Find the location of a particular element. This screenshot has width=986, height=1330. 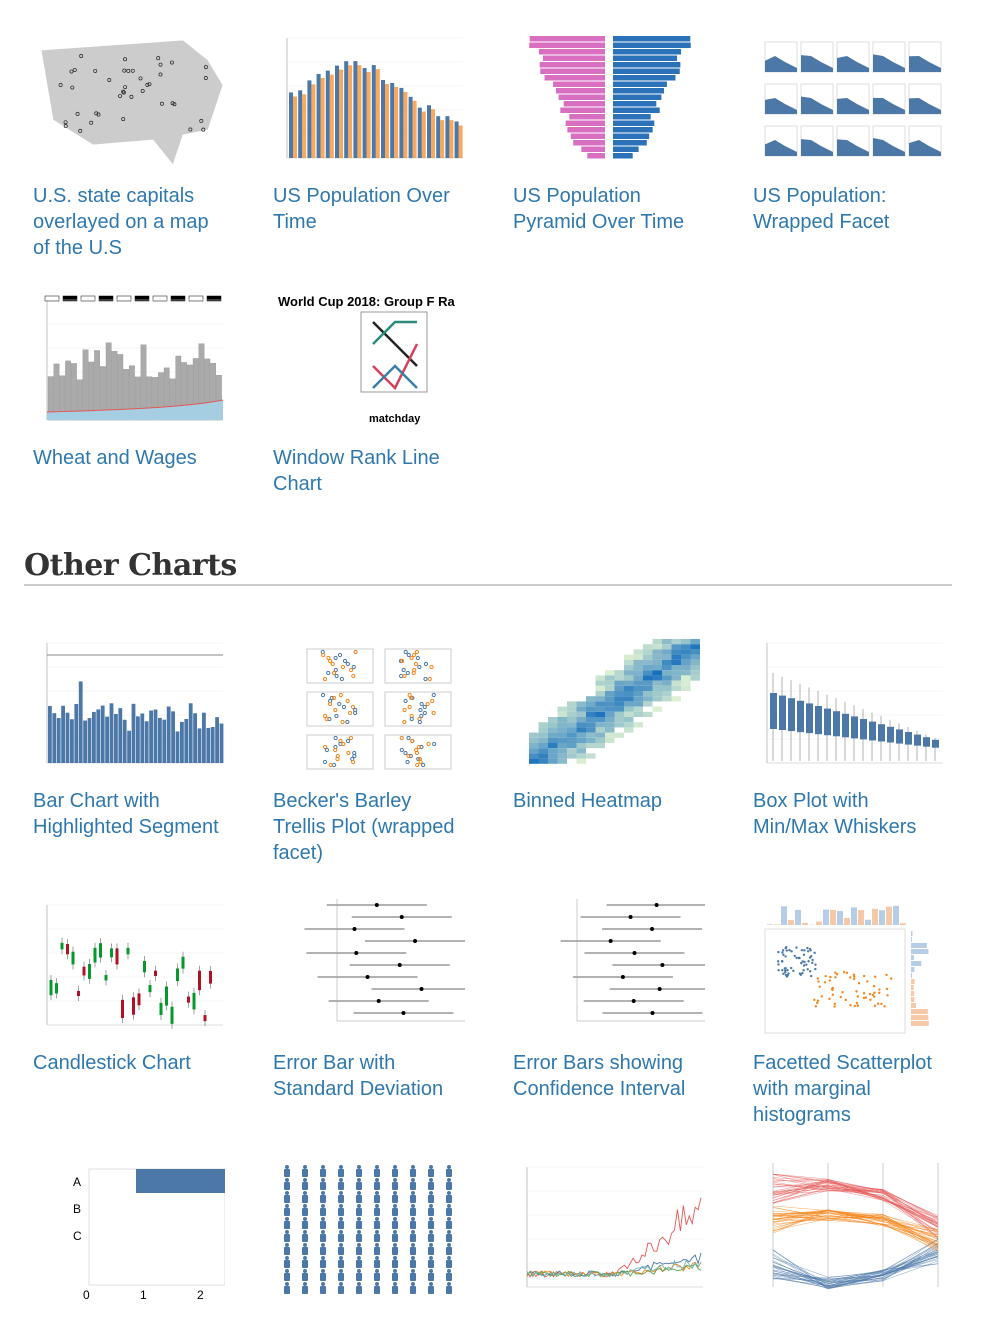

gallery-item-us-population-pyramid-over-time: US Population Pyramid Over Time is located at coordinates (609, 145).